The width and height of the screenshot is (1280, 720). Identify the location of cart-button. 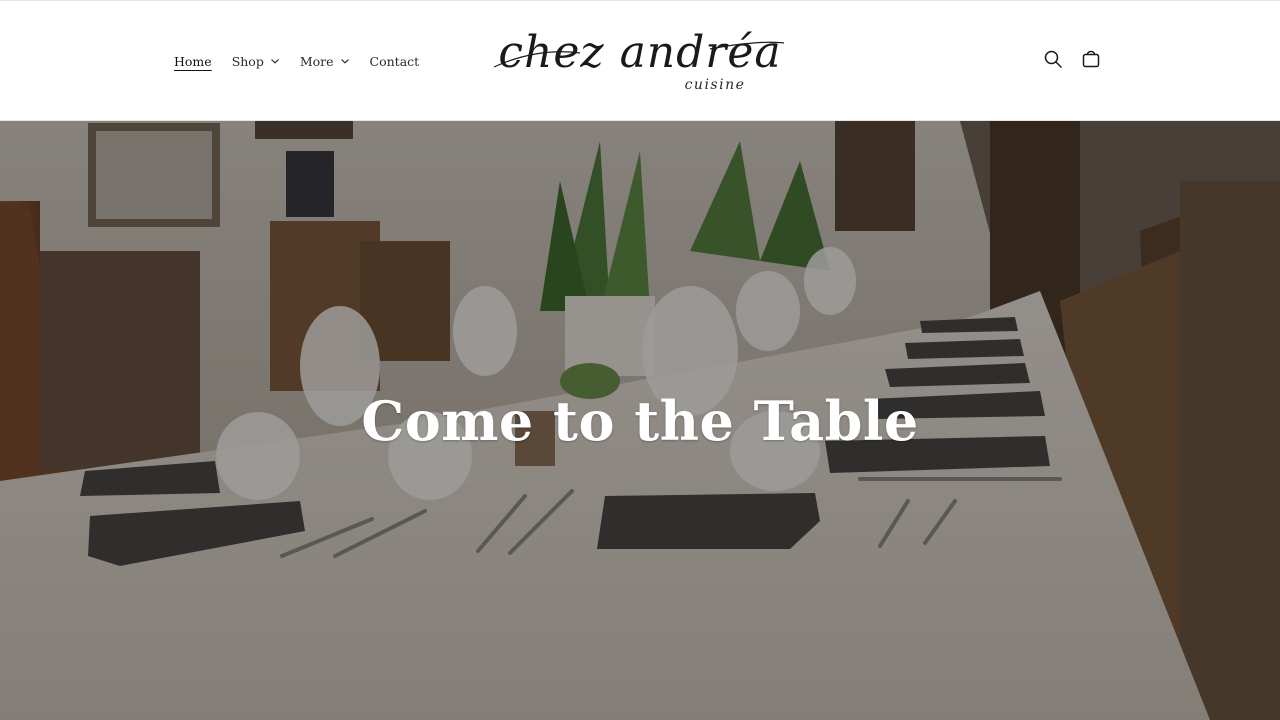
(1091, 61).